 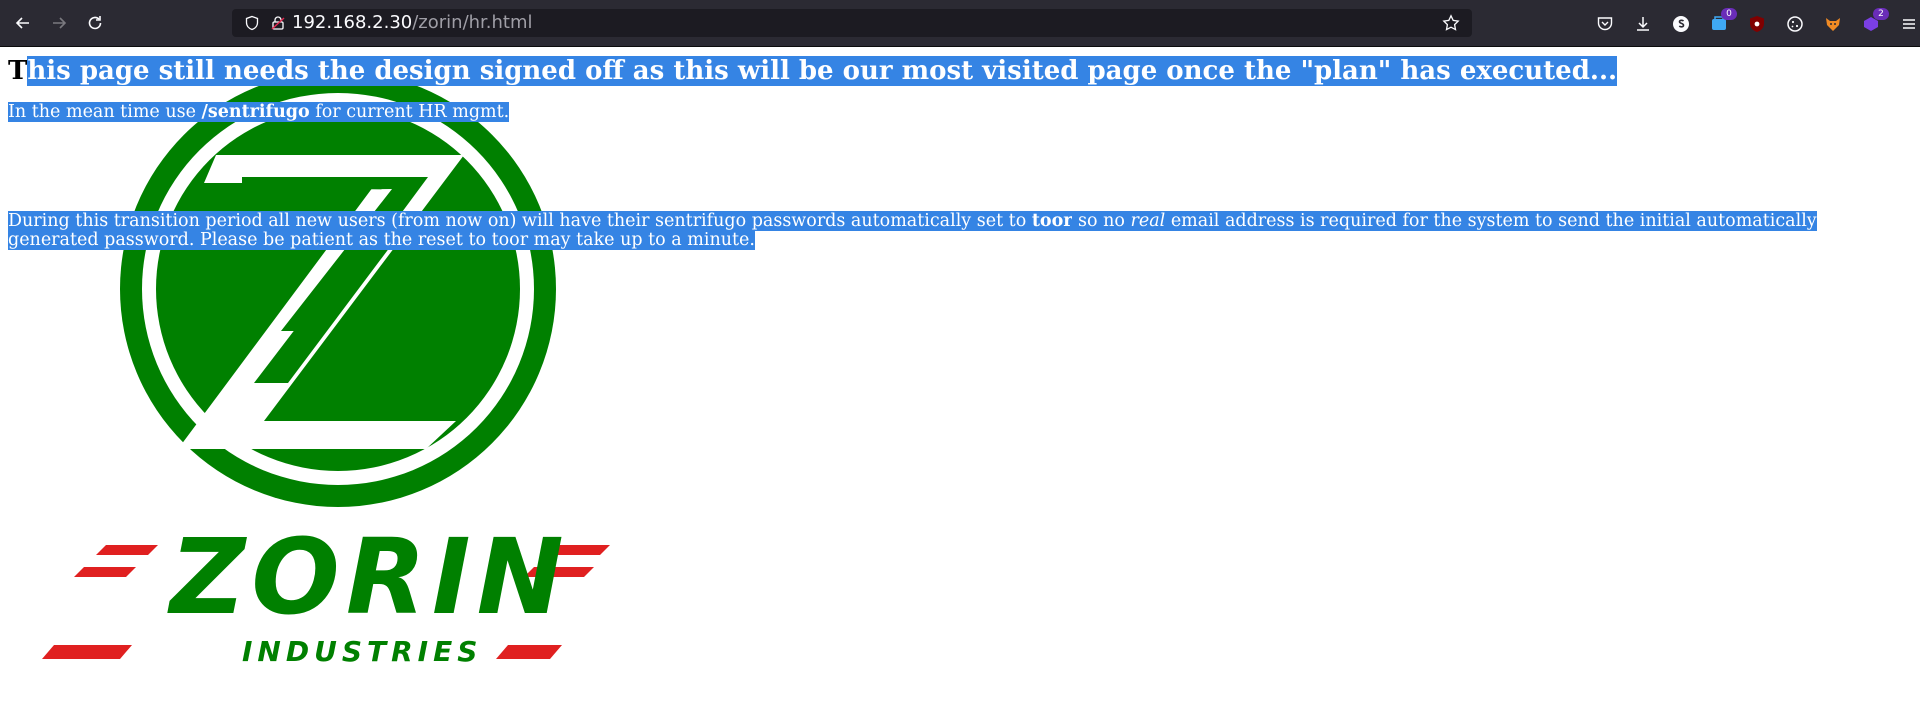 What do you see at coordinates (18, 71) in the screenshot?
I see `heading-first-letter: T` at bounding box center [18, 71].